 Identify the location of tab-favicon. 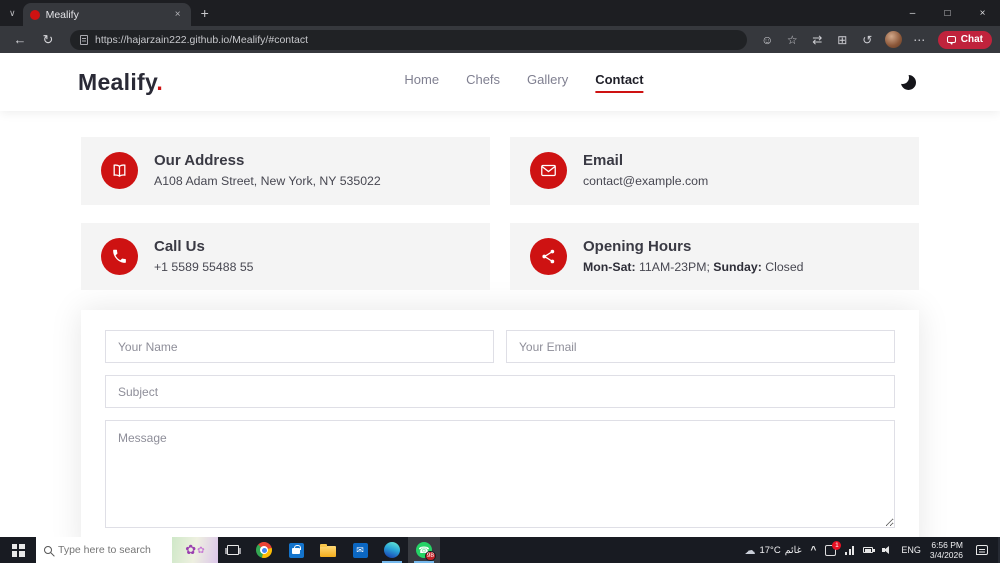
(34, 14).